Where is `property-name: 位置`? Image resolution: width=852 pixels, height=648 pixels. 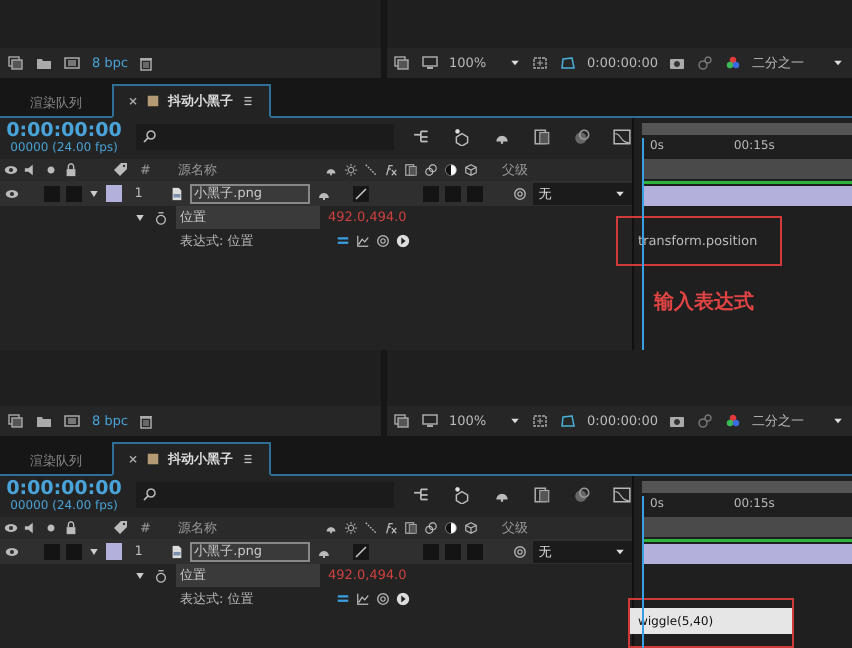 property-name: 位置 is located at coordinates (248, 575).